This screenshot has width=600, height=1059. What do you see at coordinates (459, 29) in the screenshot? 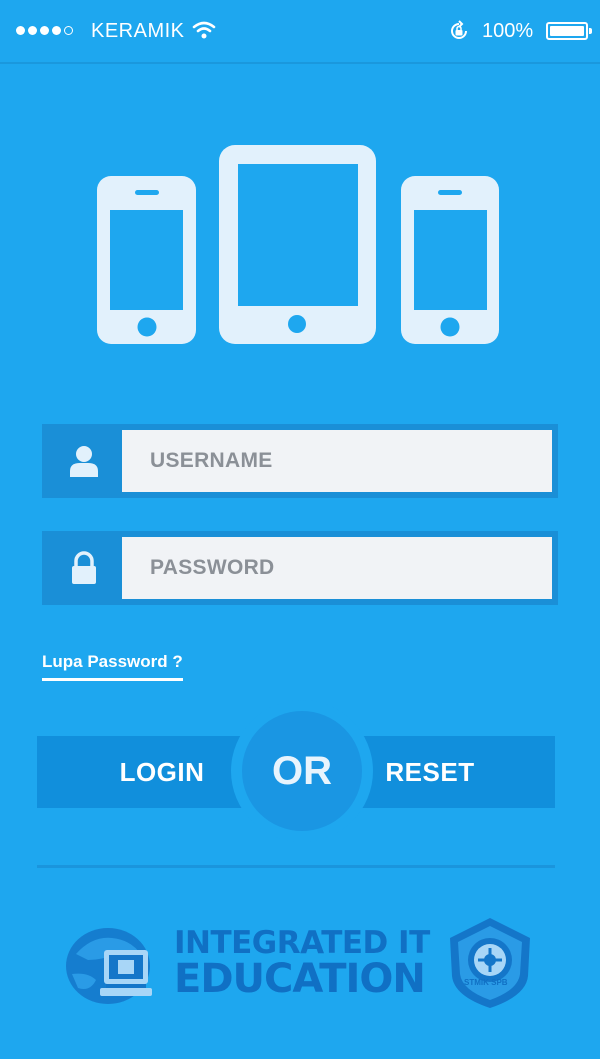
I see `rotation-lock-icon` at bounding box center [459, 29].